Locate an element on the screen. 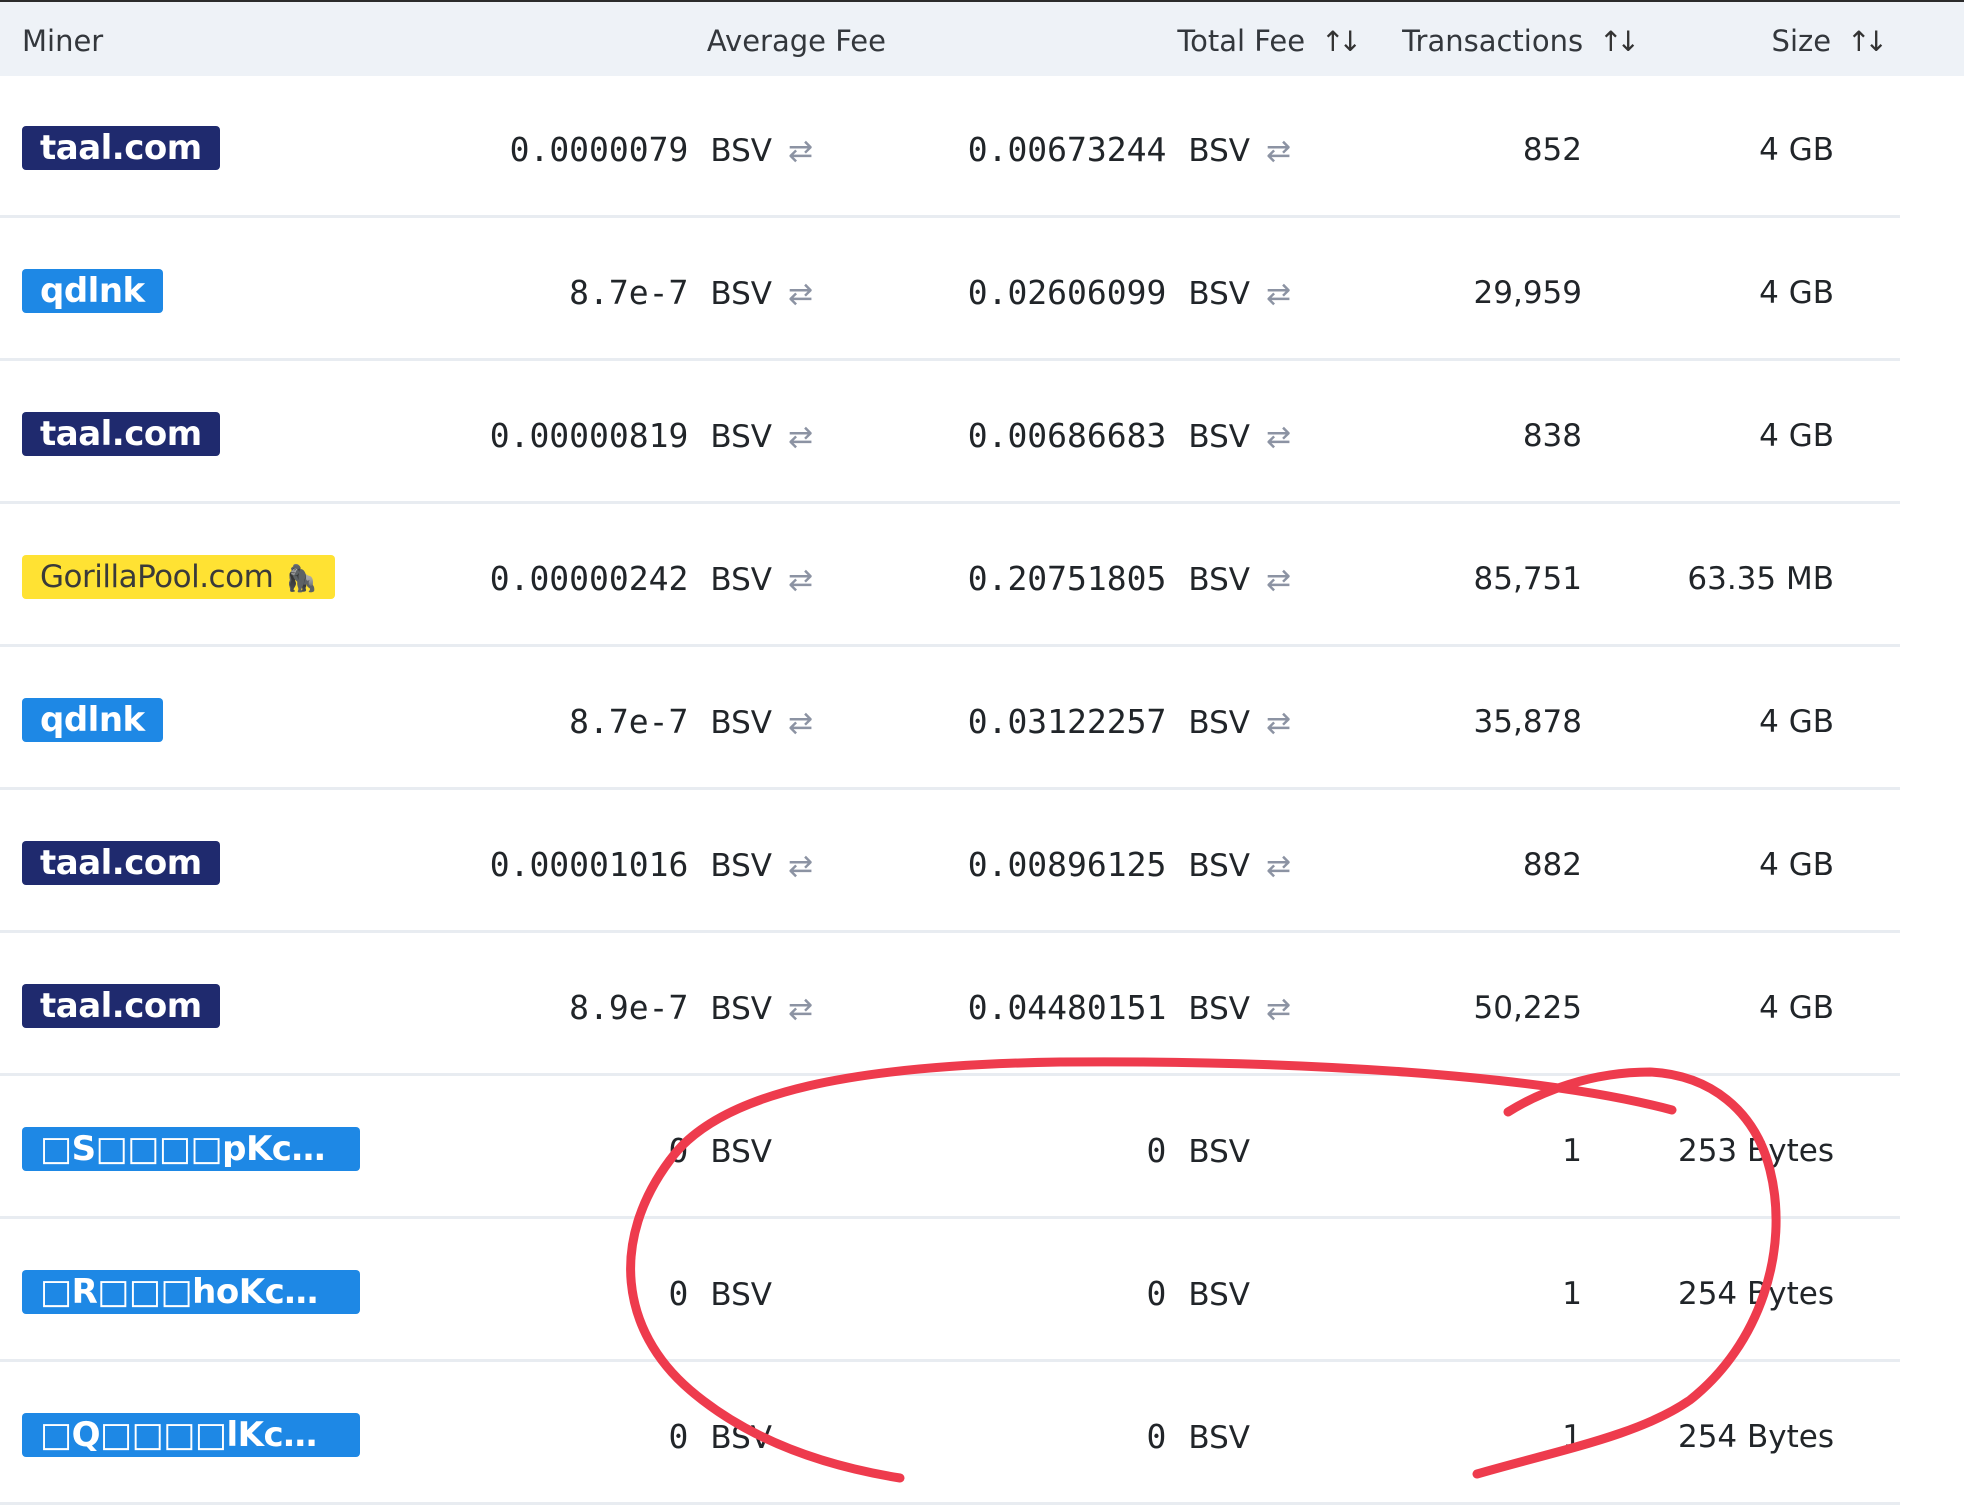 The image size is (1964, 1512). header-size: Size ↑↓ is located at coordinates (1829, 39).